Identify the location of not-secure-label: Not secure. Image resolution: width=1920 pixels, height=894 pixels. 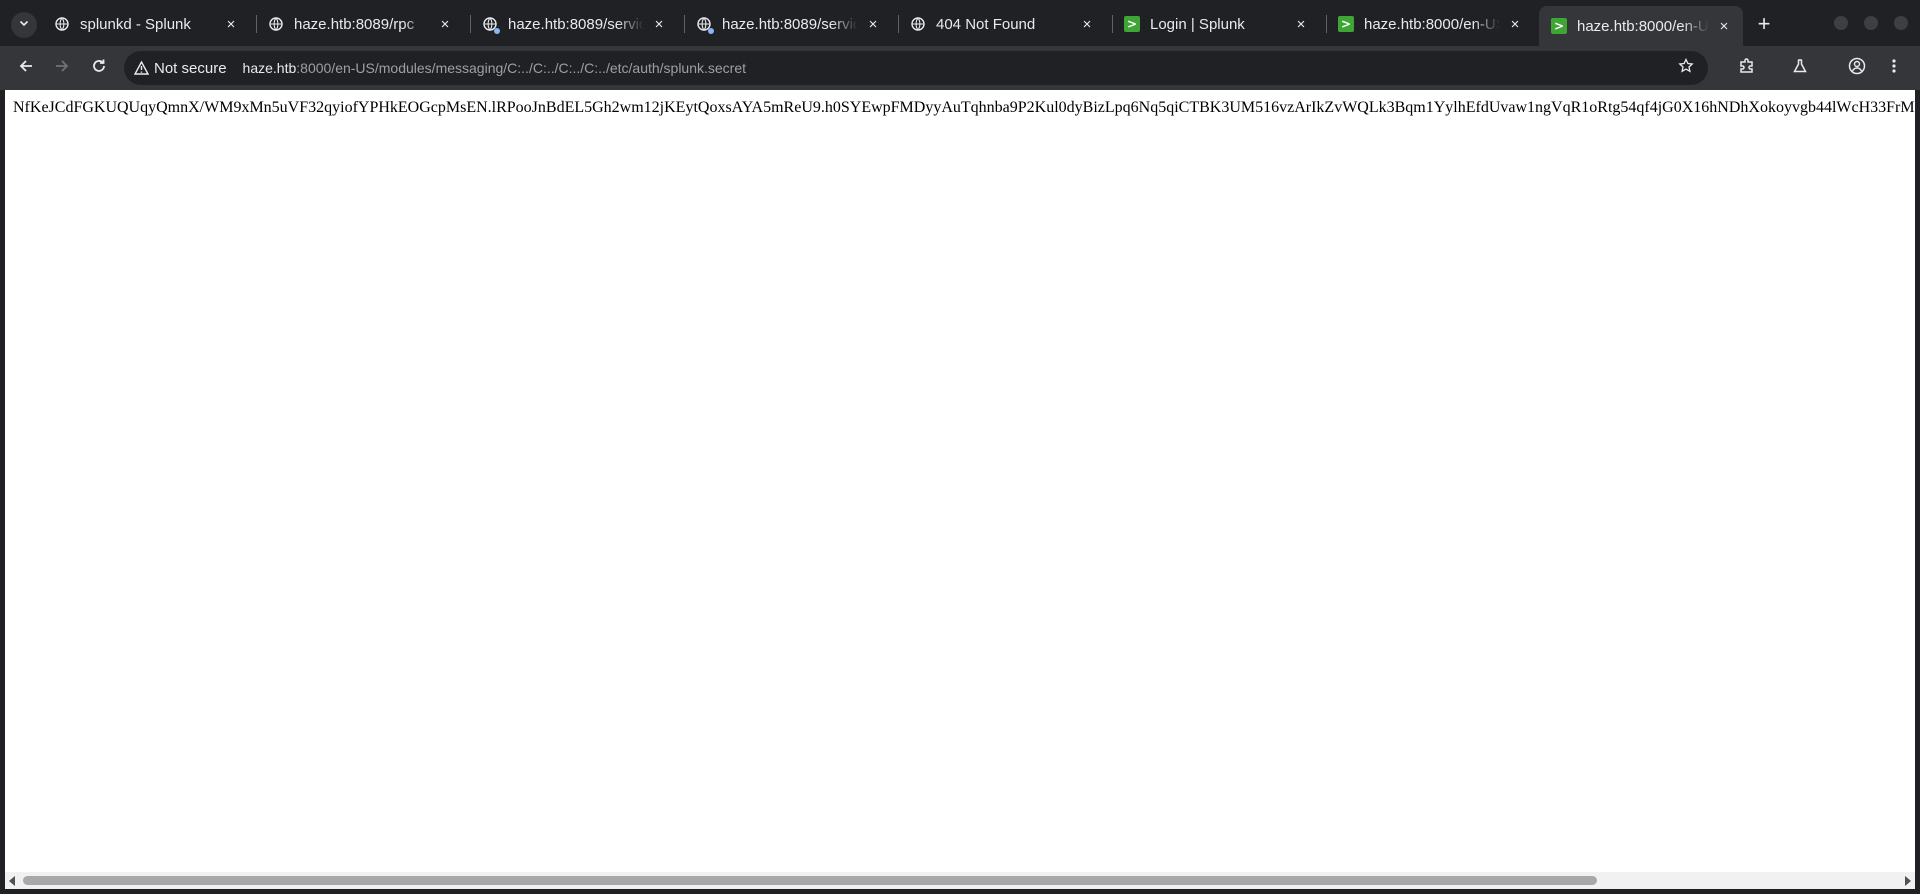
(190, 68).